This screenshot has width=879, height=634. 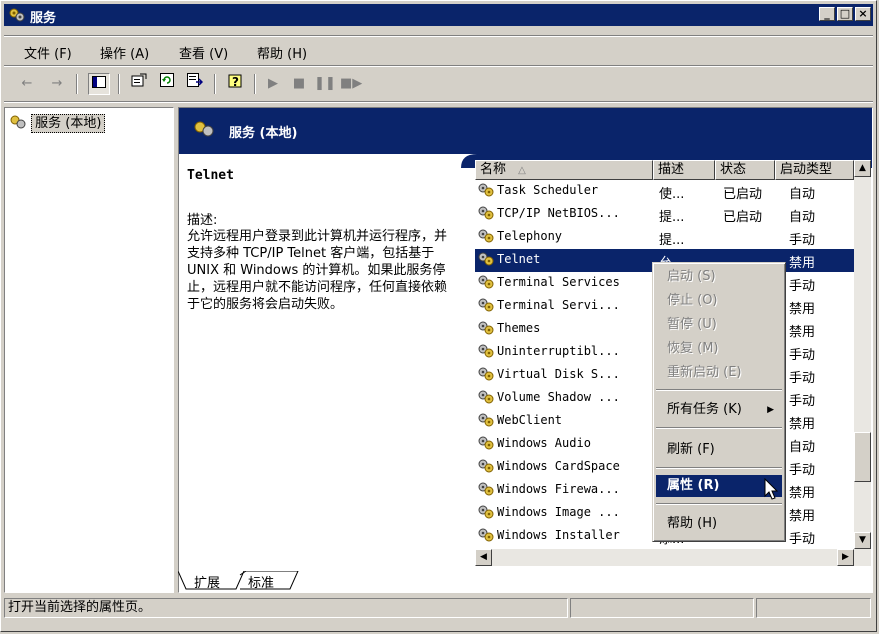 I want to click on start-service-icon: ▶, so click(x=273, y=84).